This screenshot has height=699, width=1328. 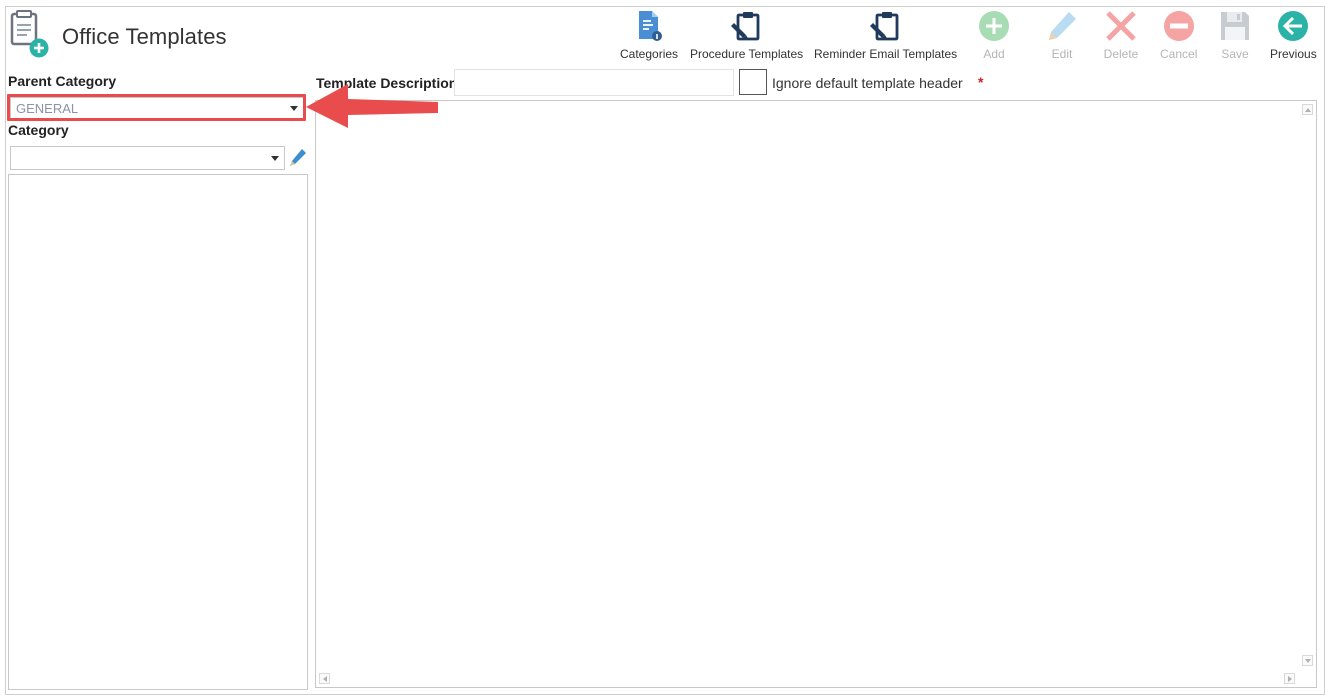 What do you see at coordinates (372, 106) in the screenshot?
I see `annotation-arrow-icon` at bounding box center [372, 106].